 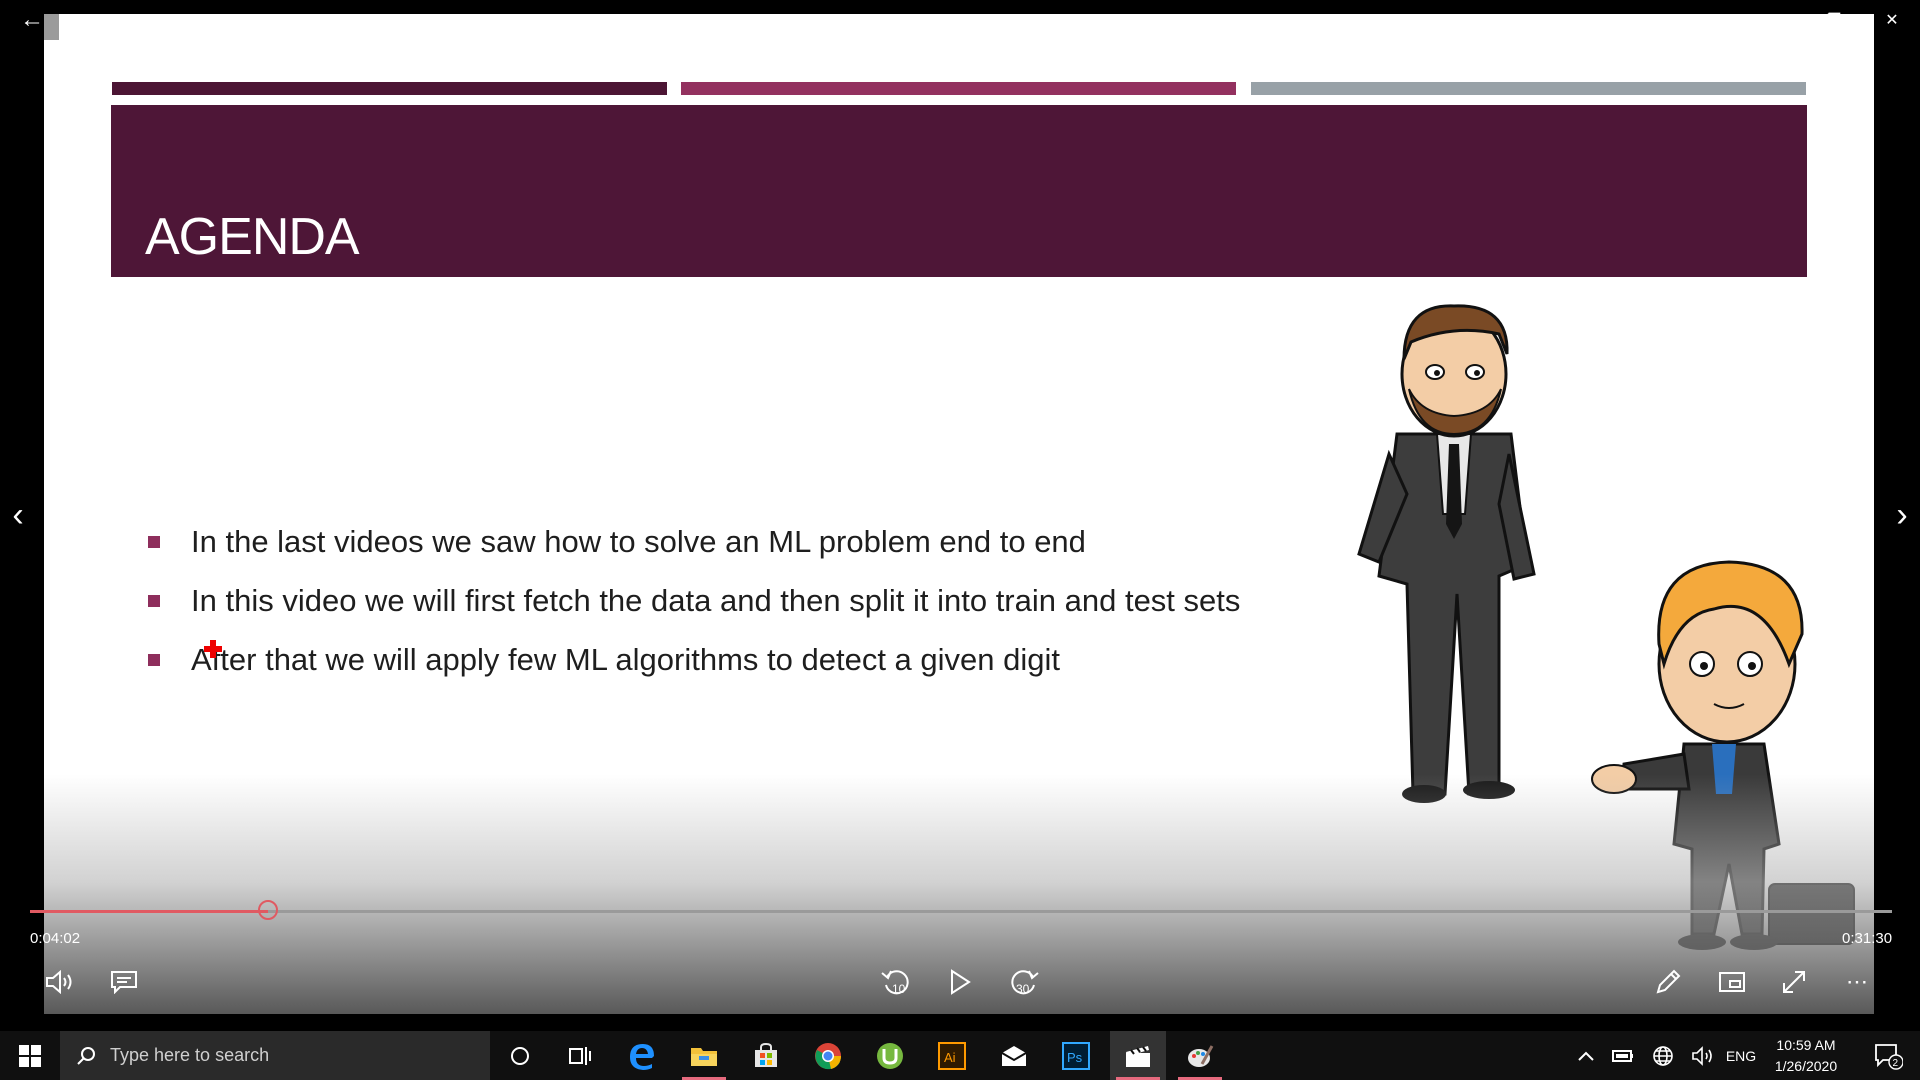 What do you see at coordinates (961, 911) in the screenshot?
I see `seek-bar` at bounding box center [961, 911].